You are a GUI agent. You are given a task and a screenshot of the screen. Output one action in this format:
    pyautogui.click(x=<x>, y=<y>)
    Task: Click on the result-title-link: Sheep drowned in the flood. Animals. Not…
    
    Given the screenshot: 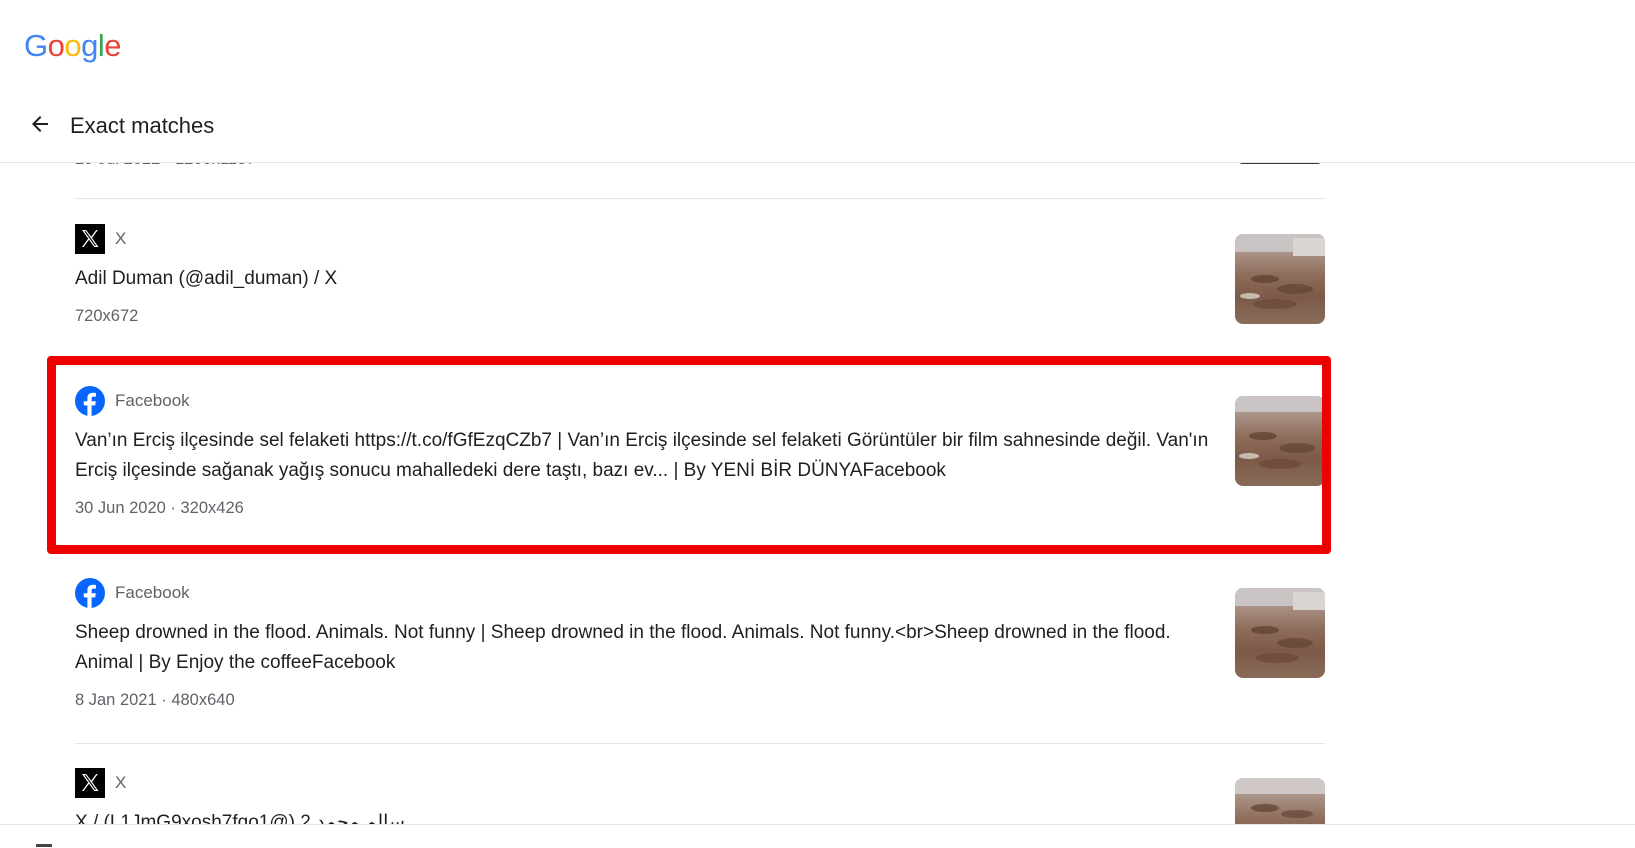 What is the action you would take?
    pyautogui.click(x=645, y=648)
    